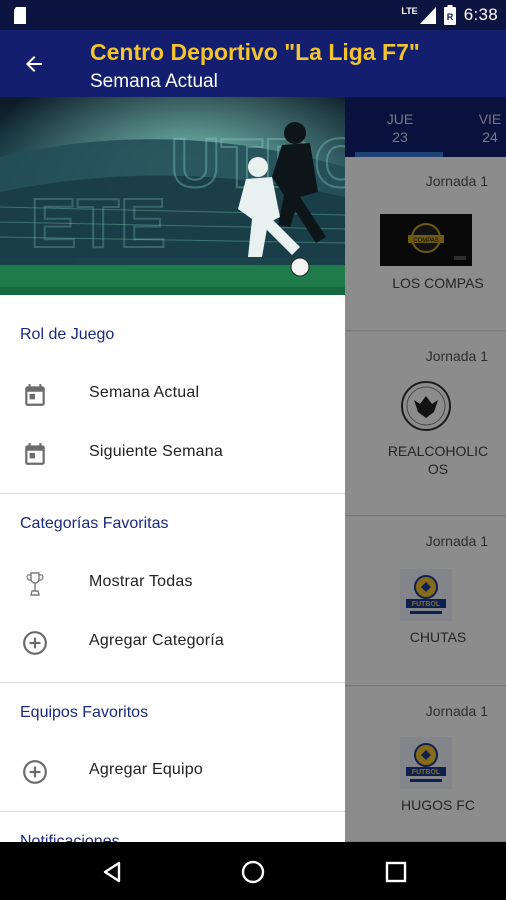 The image size is (506, 900). Describe the element at coordinates (84, 712) in the screenshot. I see `section-title-equipos-favoritos: Equipos Favoritos` at that location.